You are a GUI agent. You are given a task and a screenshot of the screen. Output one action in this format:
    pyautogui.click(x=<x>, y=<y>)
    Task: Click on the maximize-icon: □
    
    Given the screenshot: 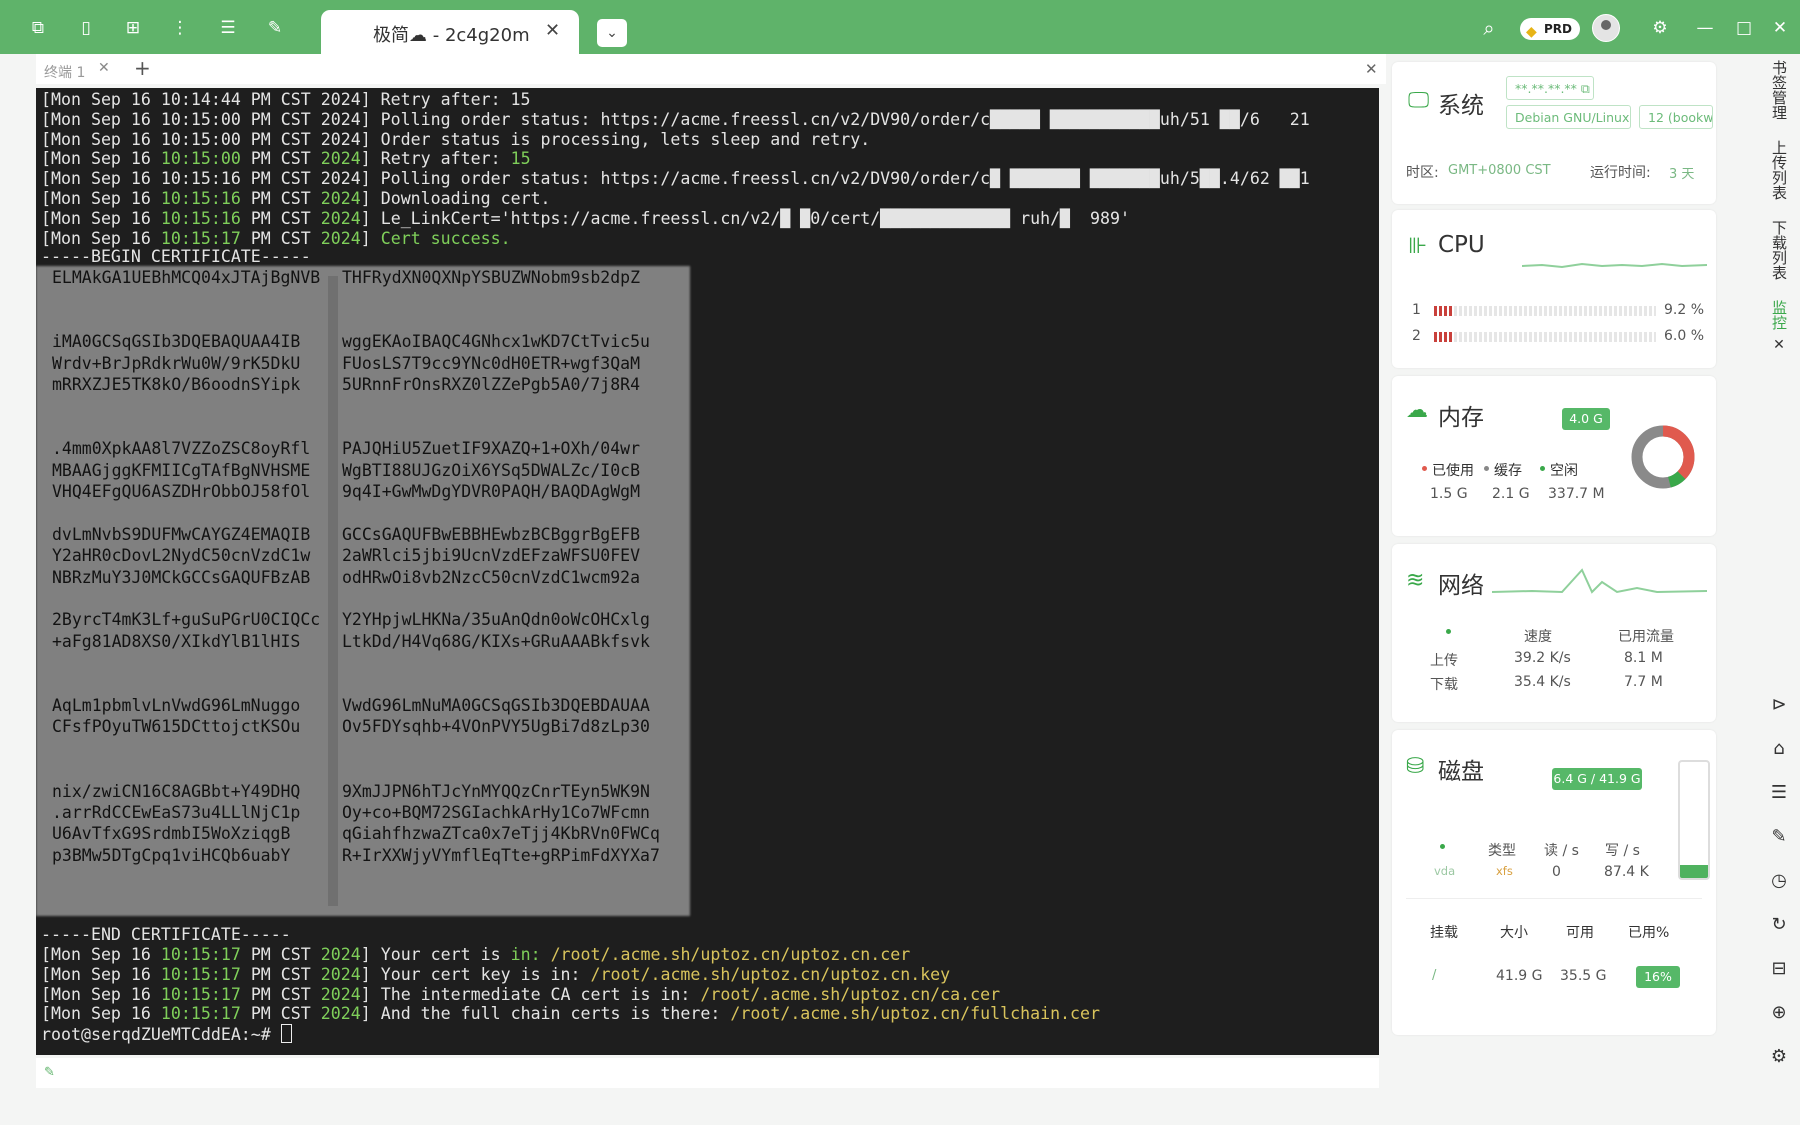 What is the action you would take?
    pyautogui.click(x=1744, y=28)
    